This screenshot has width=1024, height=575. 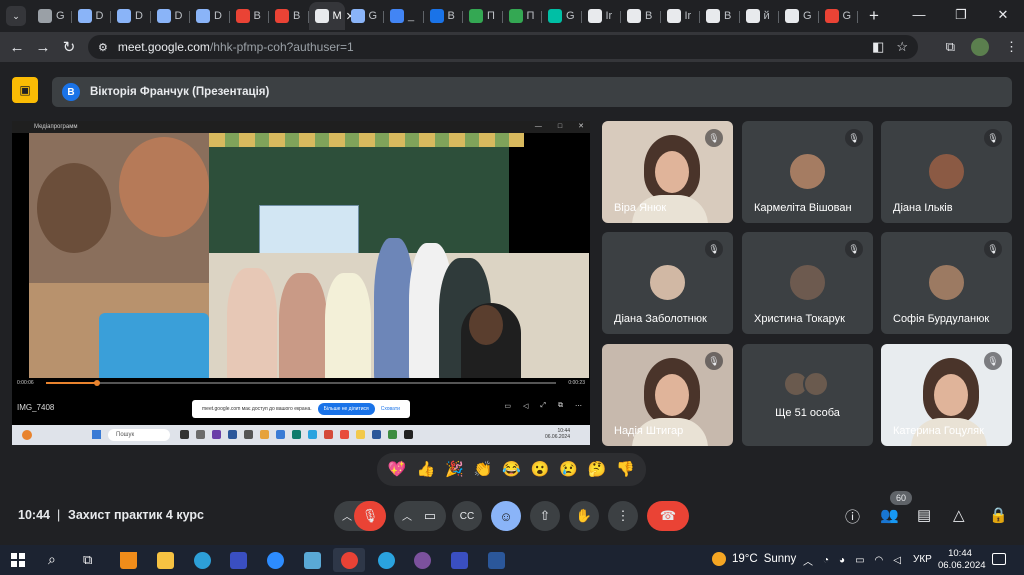 What do you see at coordinates (668, 516) in the screenshot?
I see `leave-call-button: ☎` at bounding box center [668, 516].